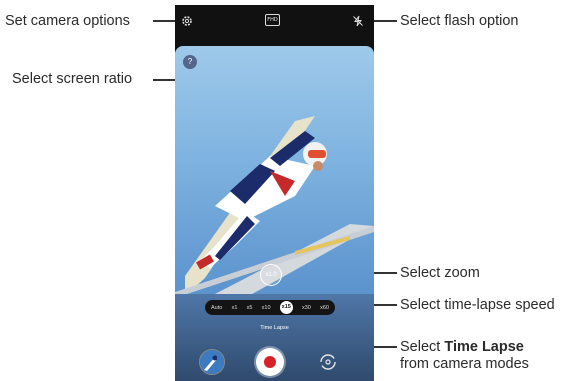 This screenshot has width=576, height=381. Describe the element at coordinates (187, 23) in the screenshot. I see `gear-icon` at that location.